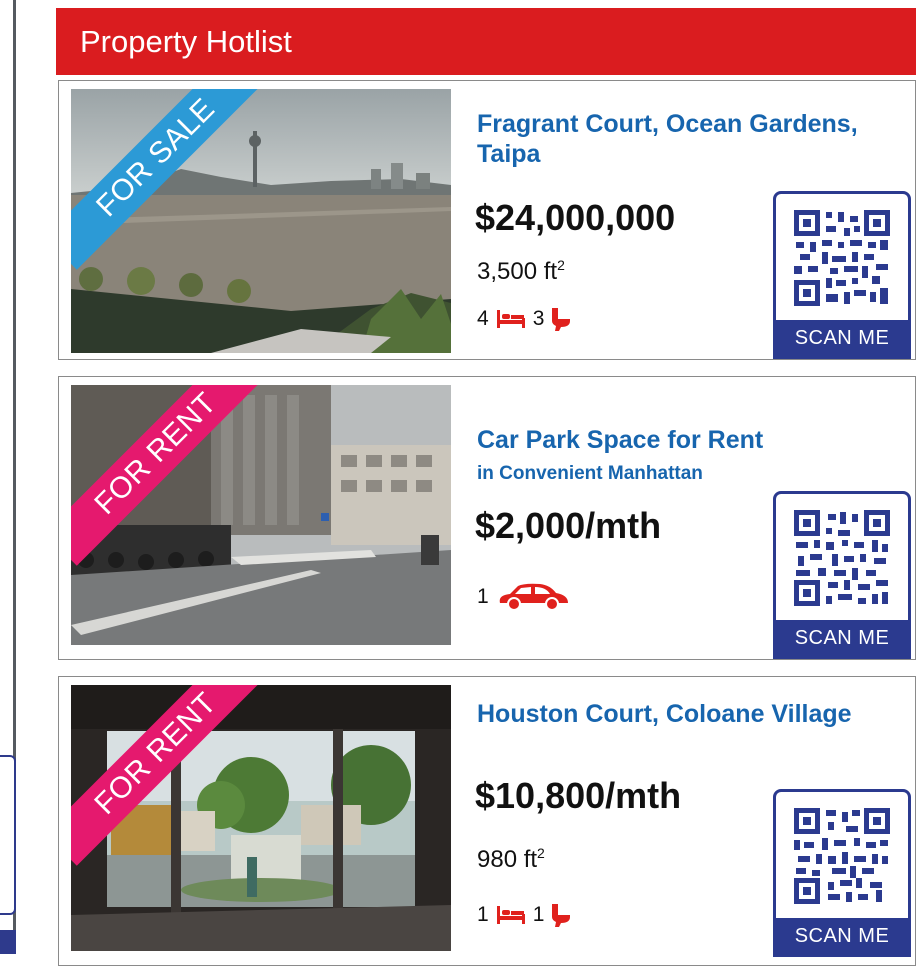 Image resolution: width=922 pixels, height=966 pixels. What do you see at coordinates (486, 41) in the screenshot?
I see `hotlist-header: Property Hotlist` at bounding box center [486, 41].